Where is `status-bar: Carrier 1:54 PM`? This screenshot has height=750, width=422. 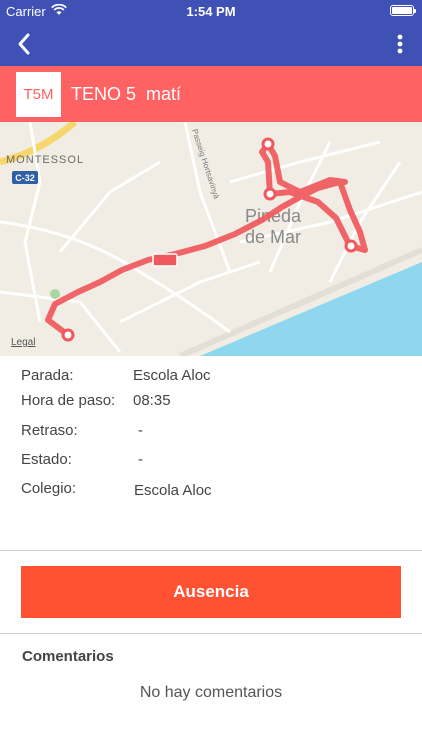
status-bar: Carrier 1:54 PM is located at coordinates (211, 11).